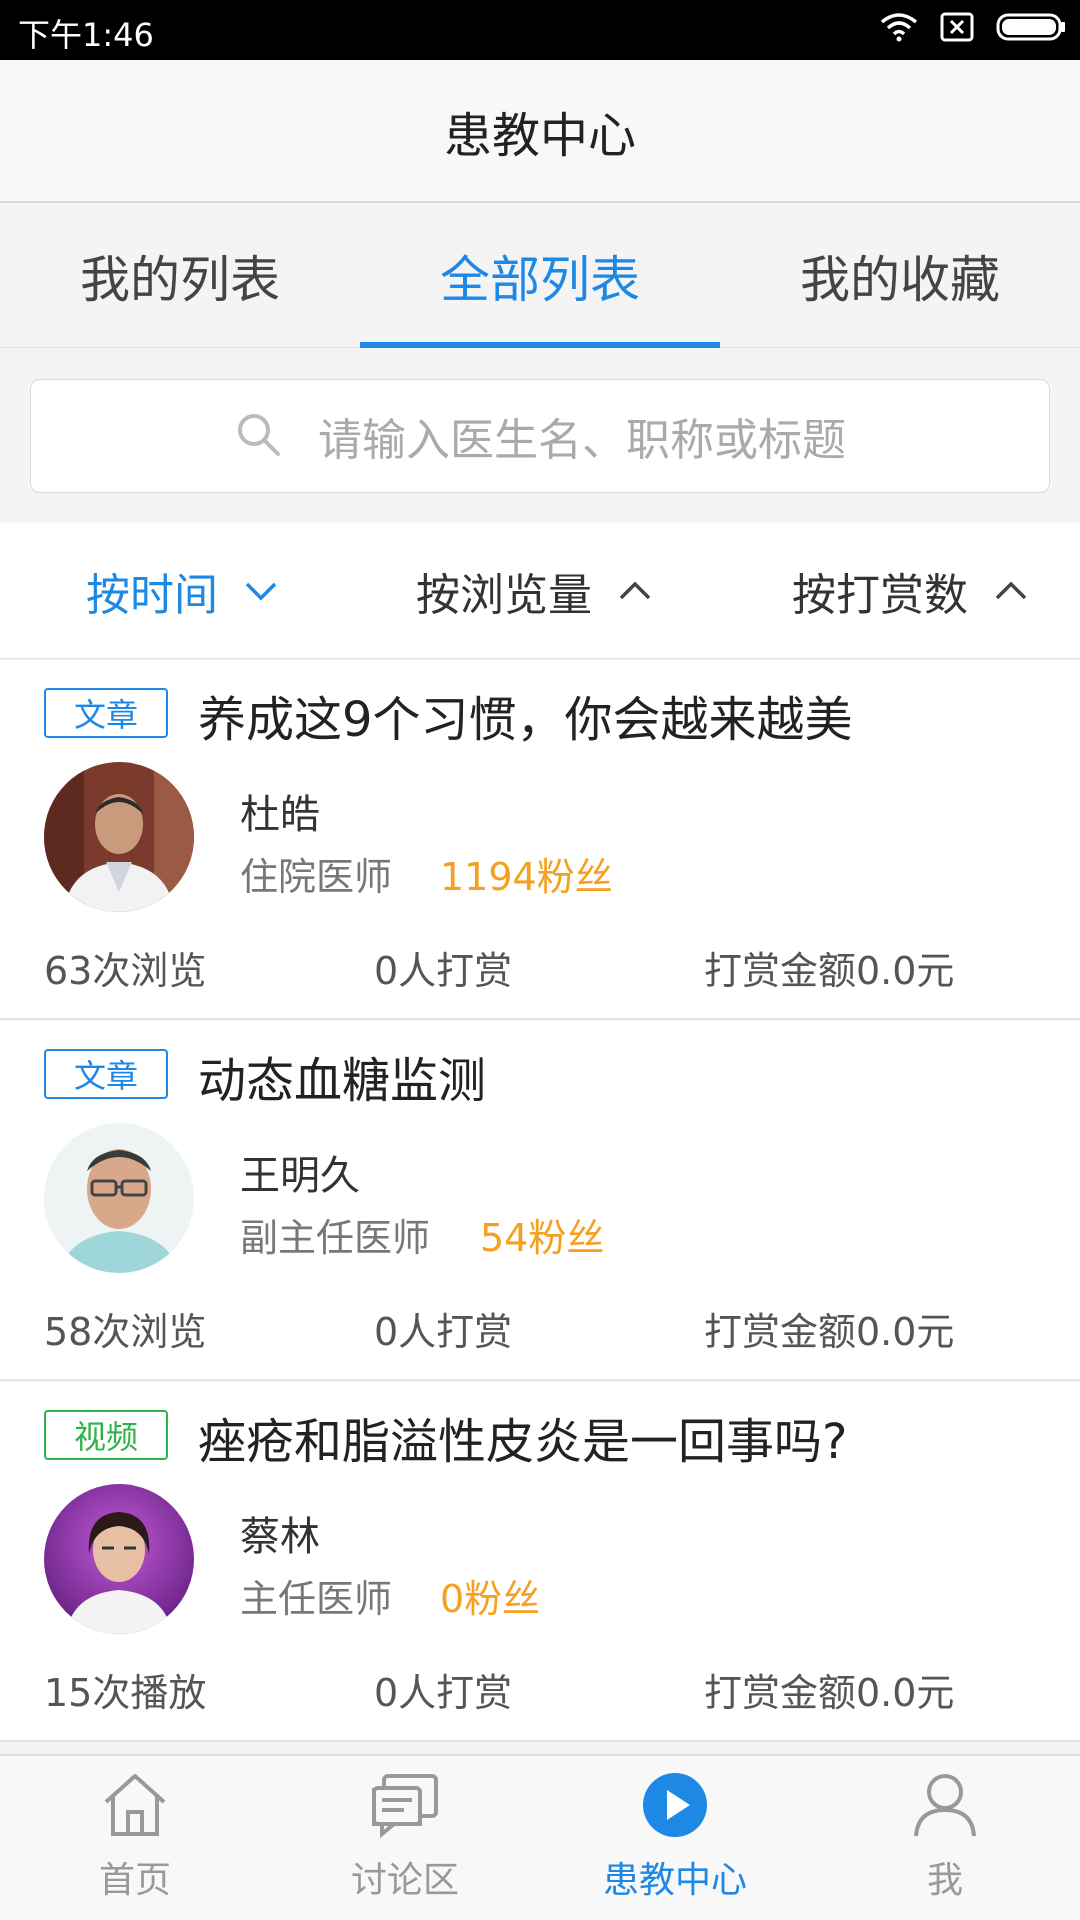 The height and width of the screenshot is (1920, 1080). Describe the element at coordinates (900, 275) in the screenshot. I see `tab-my-favorites: 我的收藏` at that location.